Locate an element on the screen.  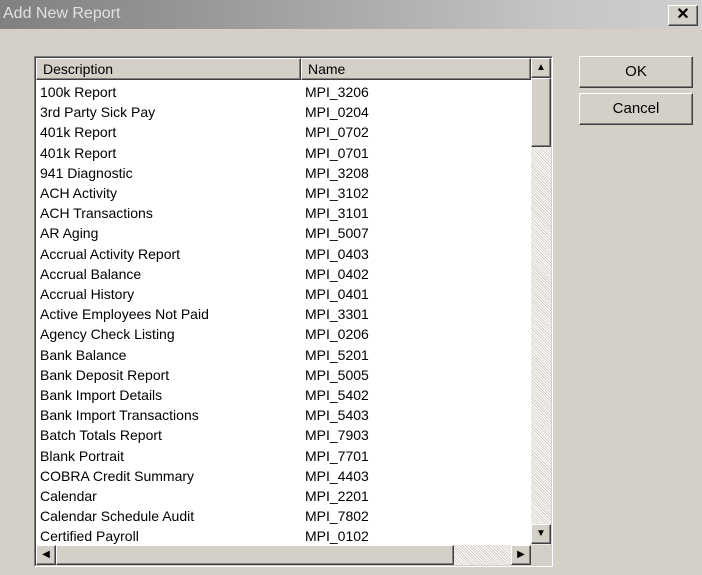
report-name: MPI_0204 is located at coordinates (337, 112).